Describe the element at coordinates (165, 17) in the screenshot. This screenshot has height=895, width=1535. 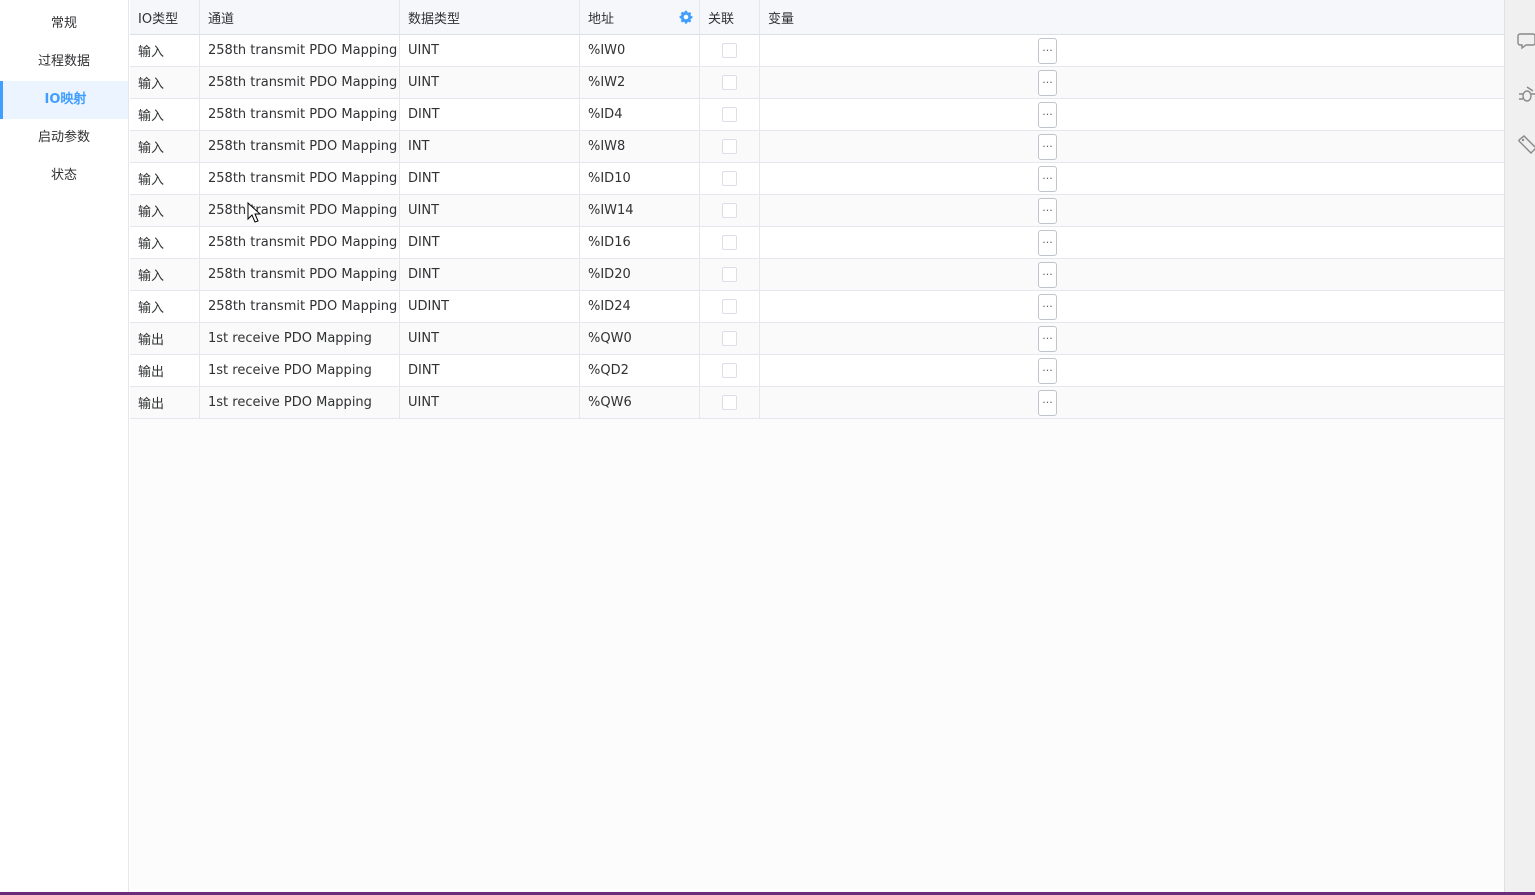
I see `header-io-type: IO类型` at that location.